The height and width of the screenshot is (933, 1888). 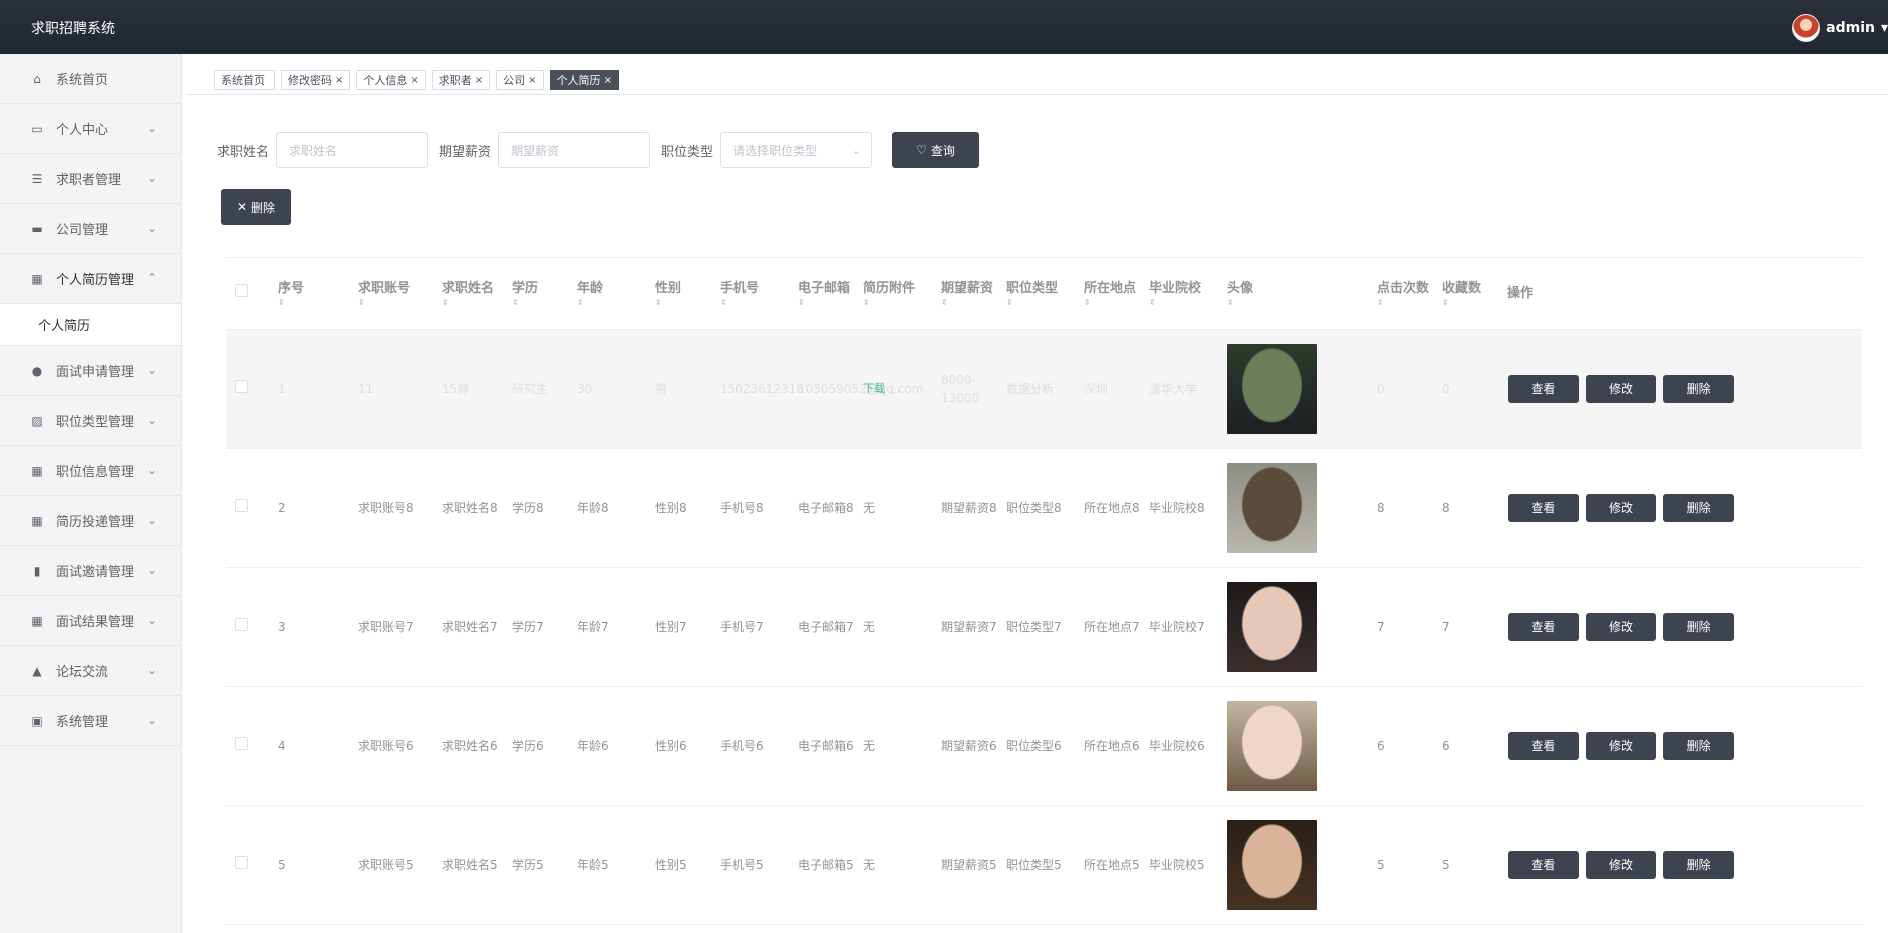 I want to click on column-header: 序号 ⇕, so click(x=314, y=294).